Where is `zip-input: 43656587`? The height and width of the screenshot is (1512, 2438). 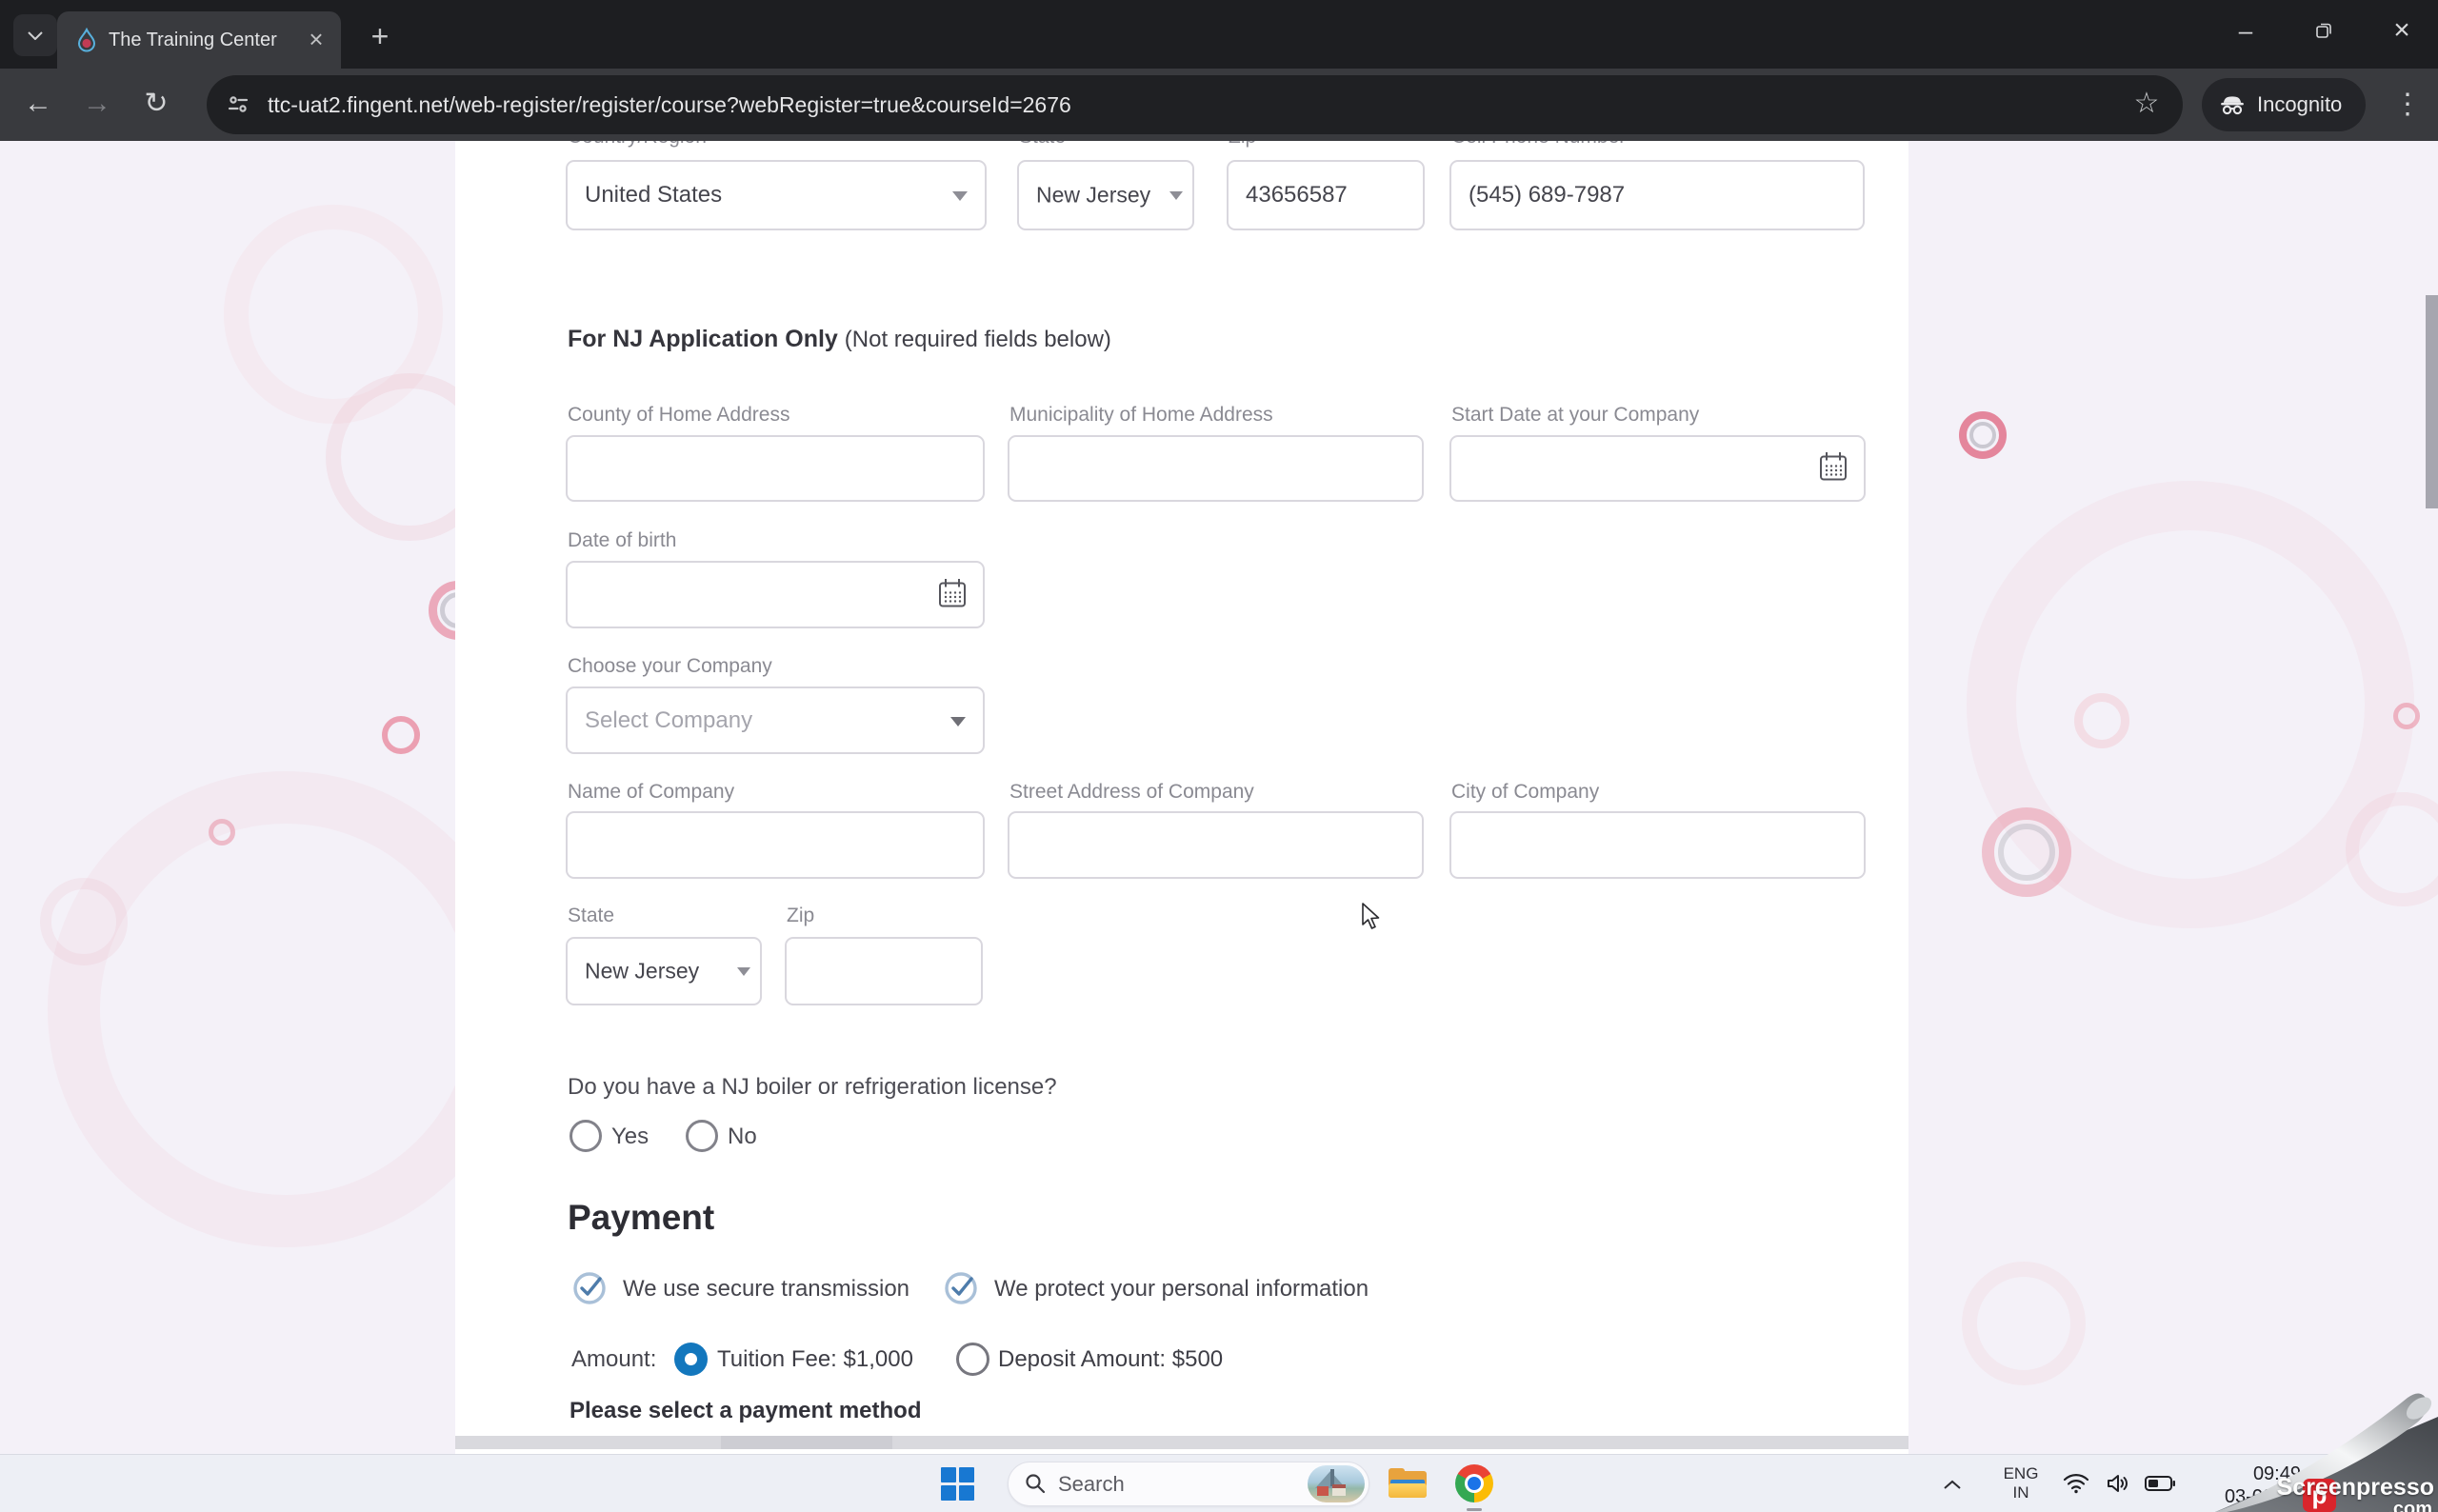
zip-input: 43656587 is located at coordinates (1326, 195).